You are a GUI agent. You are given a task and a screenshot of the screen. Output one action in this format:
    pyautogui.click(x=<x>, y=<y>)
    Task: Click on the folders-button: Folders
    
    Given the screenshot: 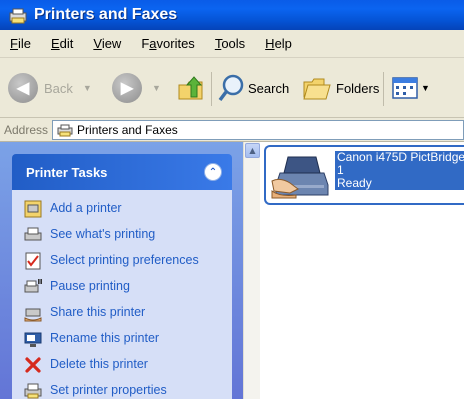 What is the action you would take?
    pyautogui.click(x=340, y=88)
    